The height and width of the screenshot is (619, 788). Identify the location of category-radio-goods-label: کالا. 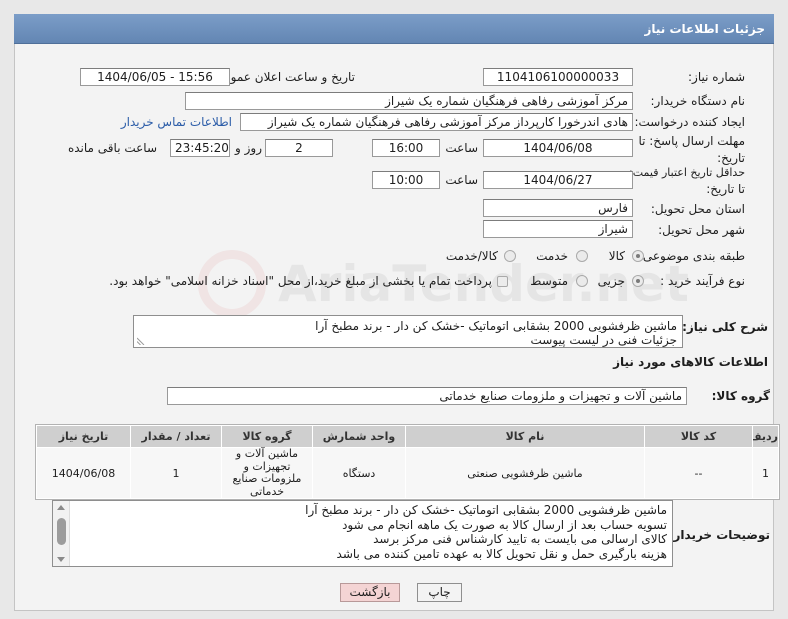
(616, 256).